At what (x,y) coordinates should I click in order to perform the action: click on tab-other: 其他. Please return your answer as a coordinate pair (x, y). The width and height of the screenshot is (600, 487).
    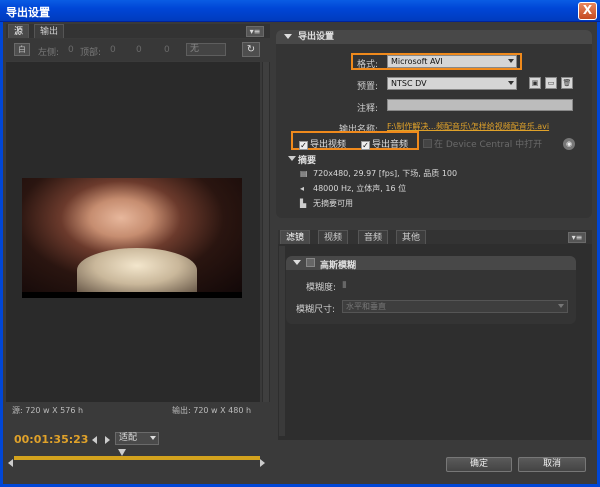
    Looking at the image, I should click on (411, 237).